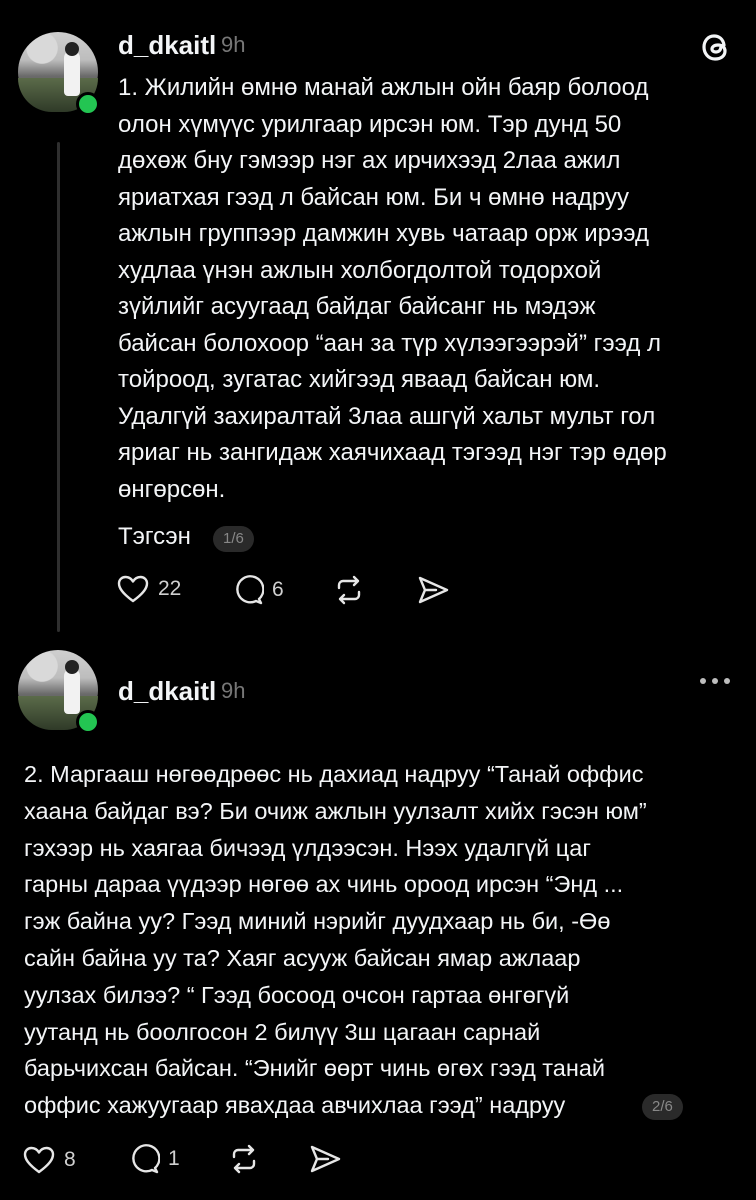 Image resolution: width=756 pixels, height=1200 pixels. I want to click on thread-connector-line, so click(58, 387).